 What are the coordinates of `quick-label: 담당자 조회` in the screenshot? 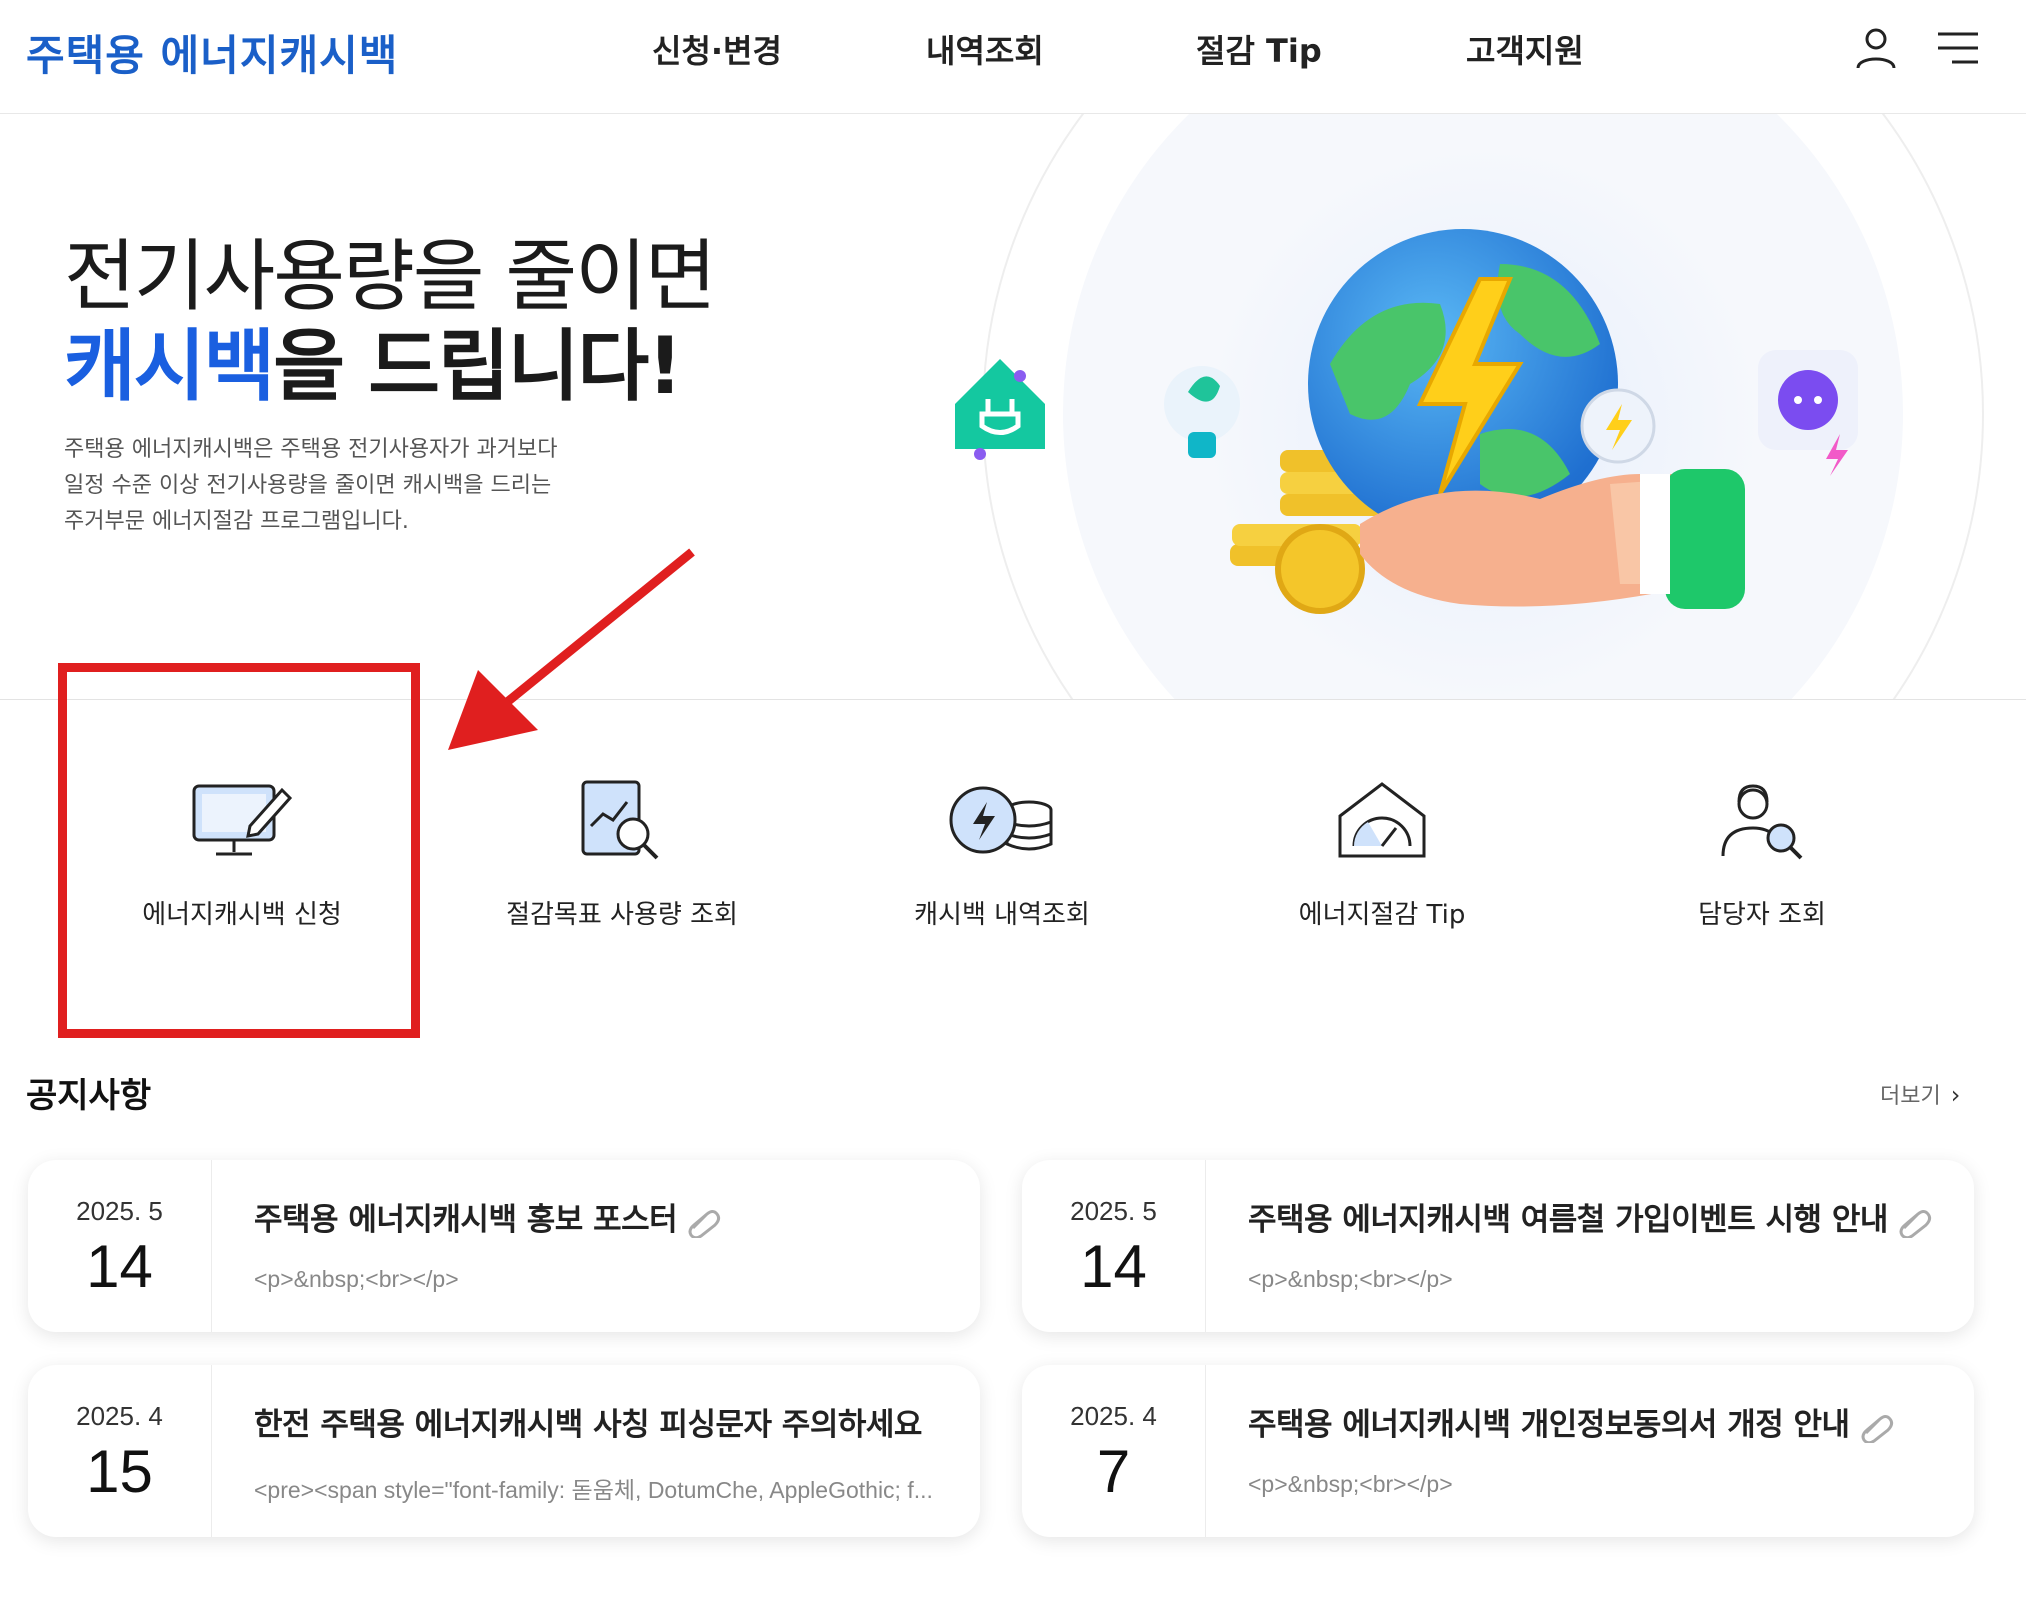 It's located at (1762, 915).